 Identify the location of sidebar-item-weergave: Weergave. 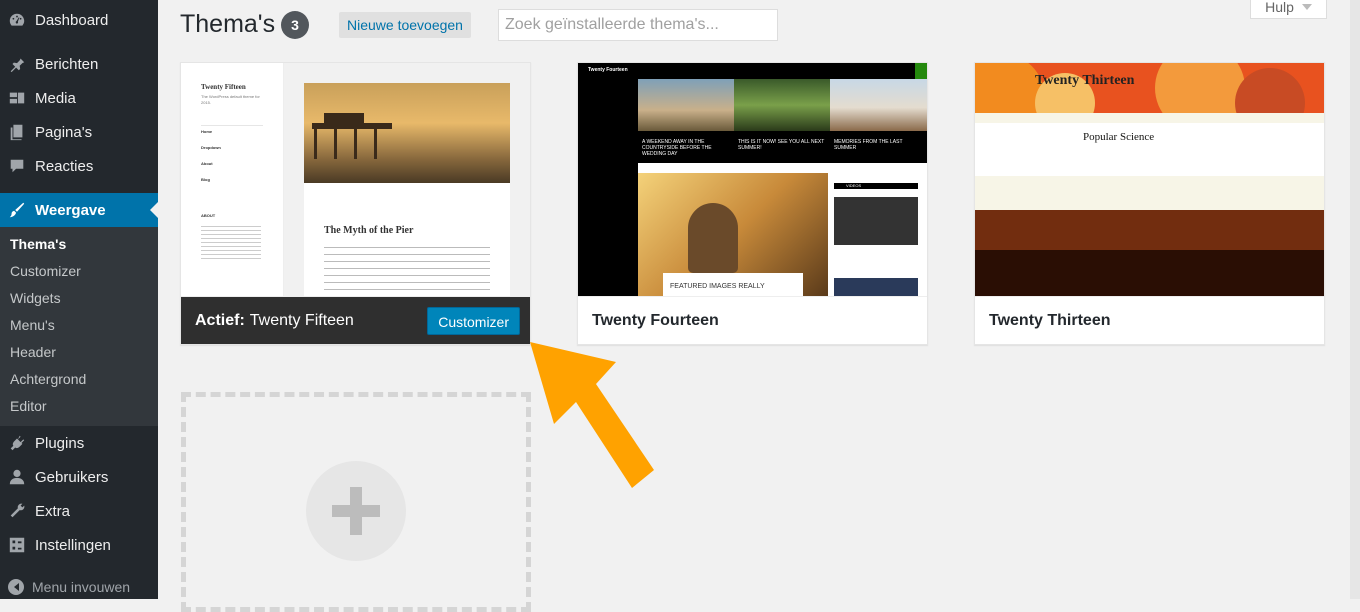
(79, 210).